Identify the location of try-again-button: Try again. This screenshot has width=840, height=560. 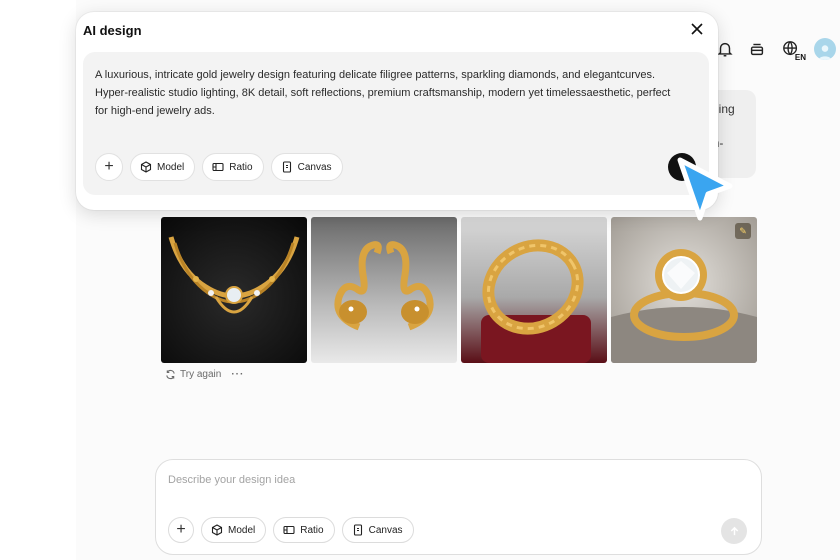
(193, 374).